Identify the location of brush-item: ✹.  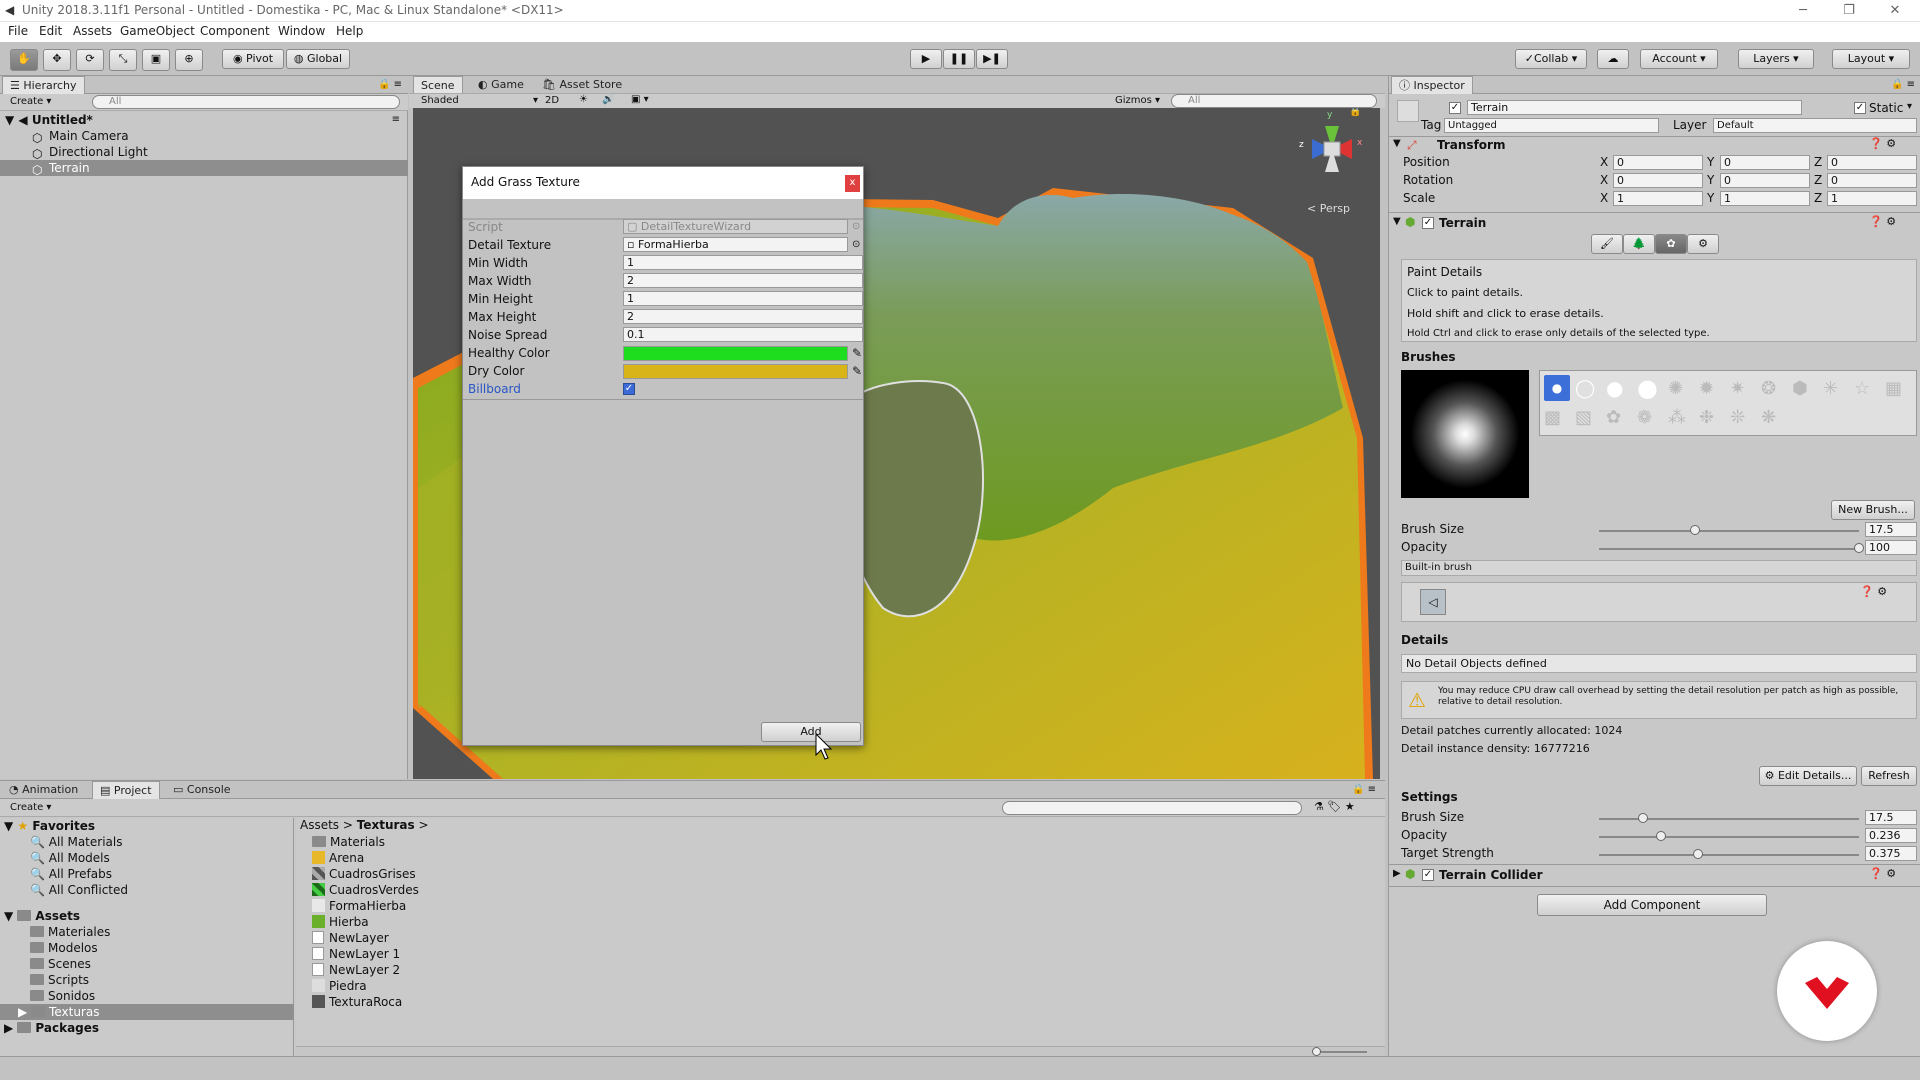
(1706, 388).